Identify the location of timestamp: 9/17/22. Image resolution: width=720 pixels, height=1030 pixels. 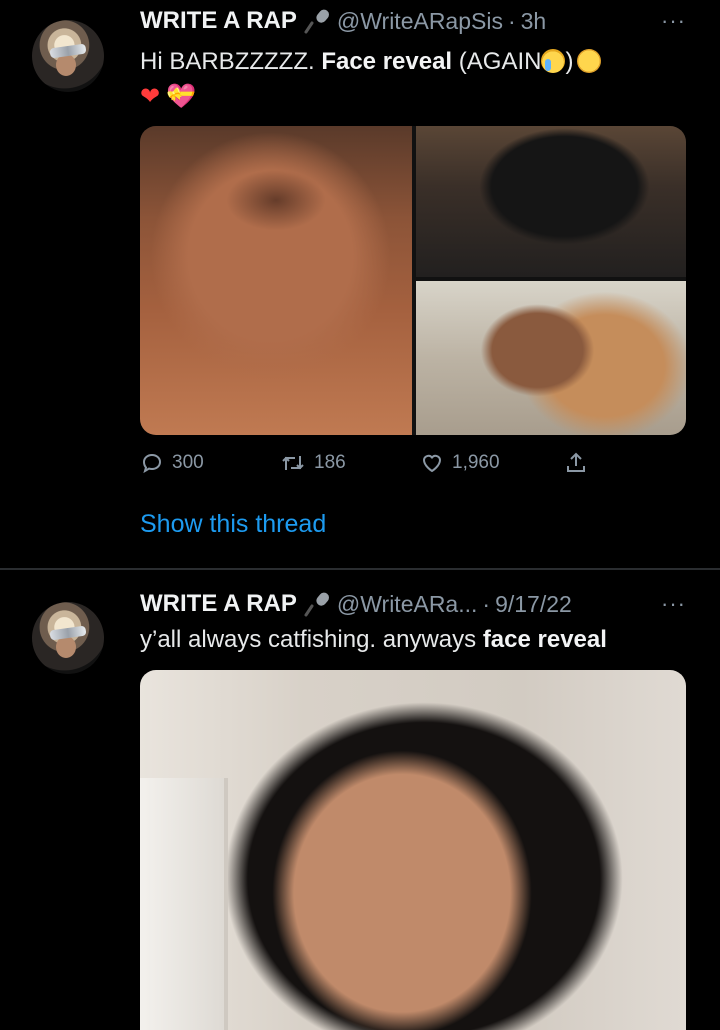
(533, 604).